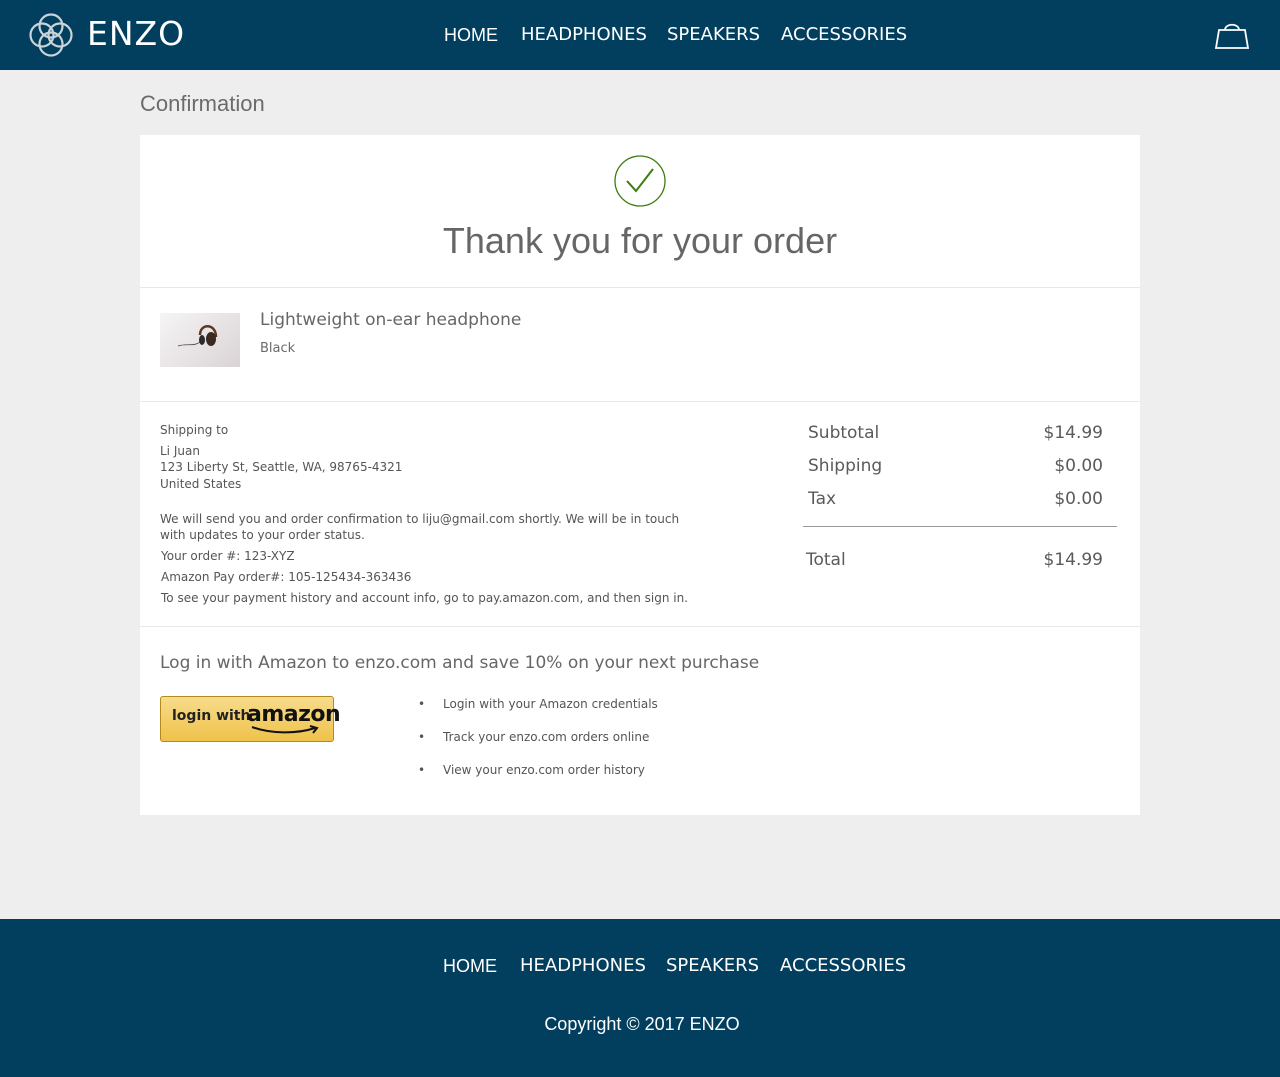  What do you see at coordinates (544, 770) in the screenshot?
I see `benefit-text: View your enzo.com order history` at bounding box center [544, 770].